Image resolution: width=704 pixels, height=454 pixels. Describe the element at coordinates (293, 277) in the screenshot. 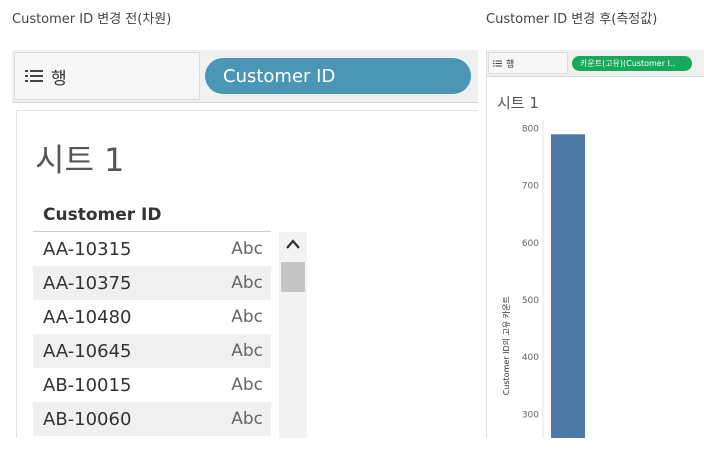

I see `scrollbar-thumb` at that location.